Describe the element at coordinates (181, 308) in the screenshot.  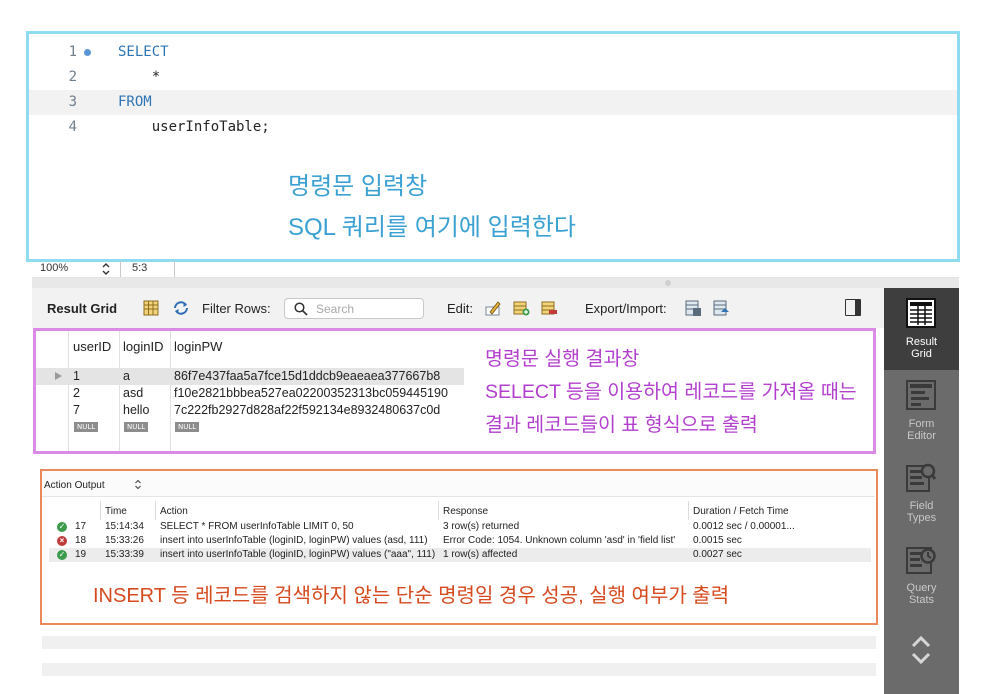
I see `refresh-icon` at that location.